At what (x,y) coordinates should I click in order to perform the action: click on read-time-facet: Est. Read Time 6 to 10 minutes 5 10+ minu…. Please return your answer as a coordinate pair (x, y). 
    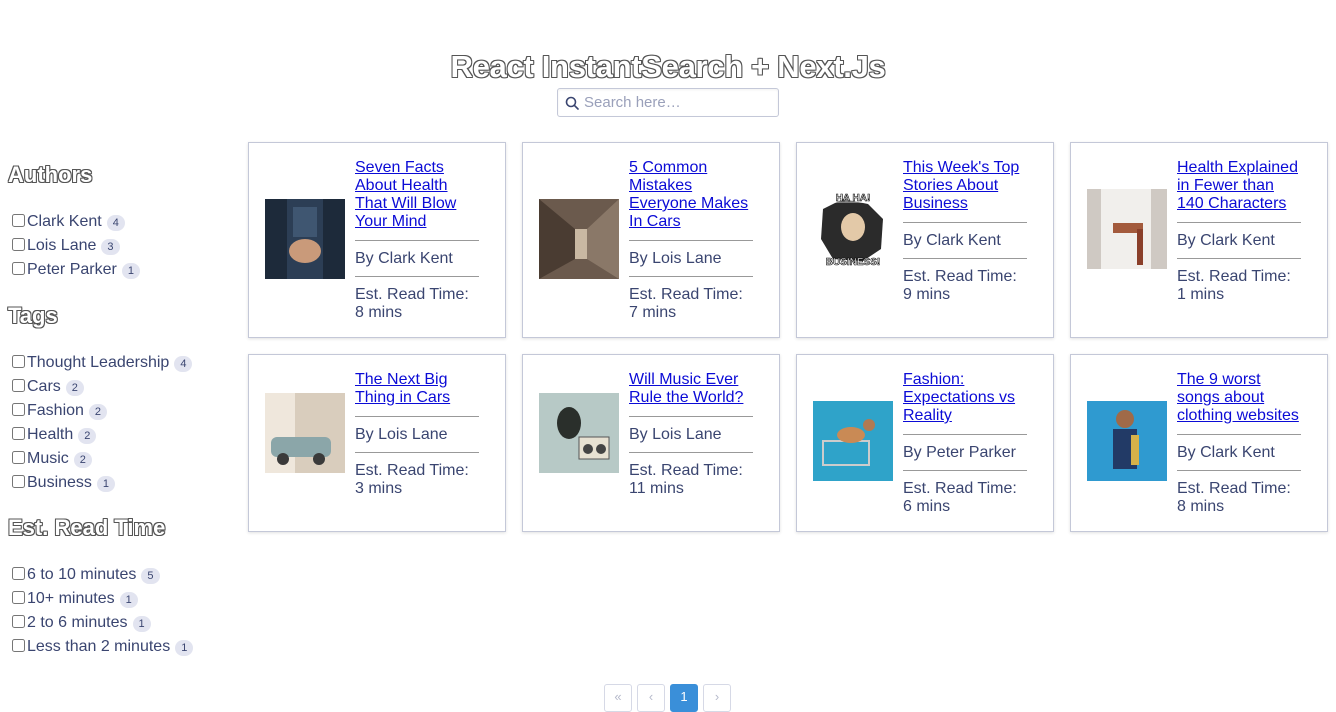
    Looking at the image, I should click on (101, 586).